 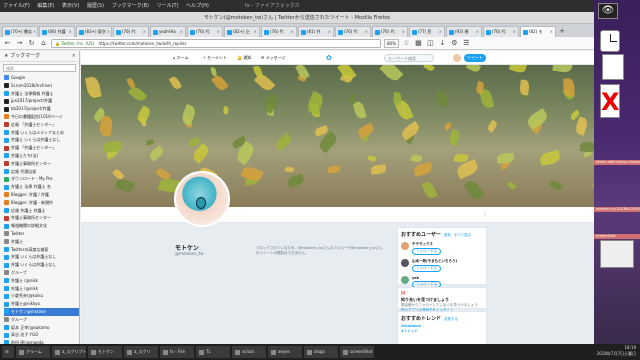 What do you see at coordinates (41, 94) in the screenshot?
I see `bookmark-item: 弁護士 法律情報 弁護士` at bounding box center [41, 94].